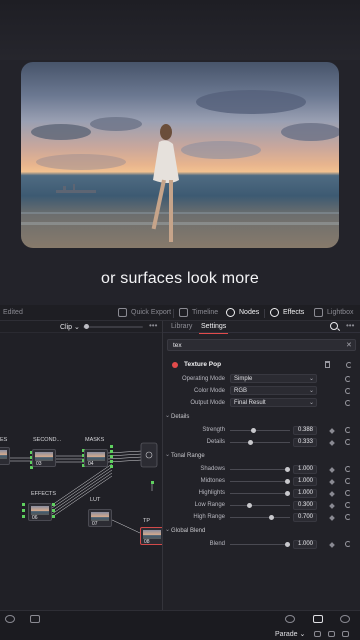 This screenshot has height=640, width=360. Describe the element at coordinates (217, 544) in the screenshot. I see `slider-label: Blend` at that location.